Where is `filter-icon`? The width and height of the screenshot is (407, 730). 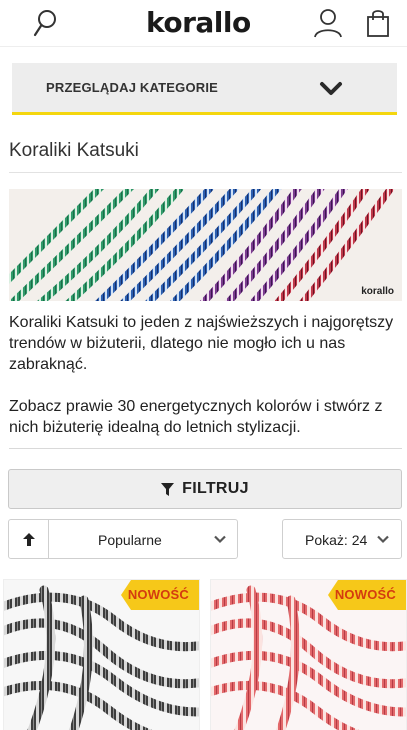 filter-icon is located at coordinates (168, 489).